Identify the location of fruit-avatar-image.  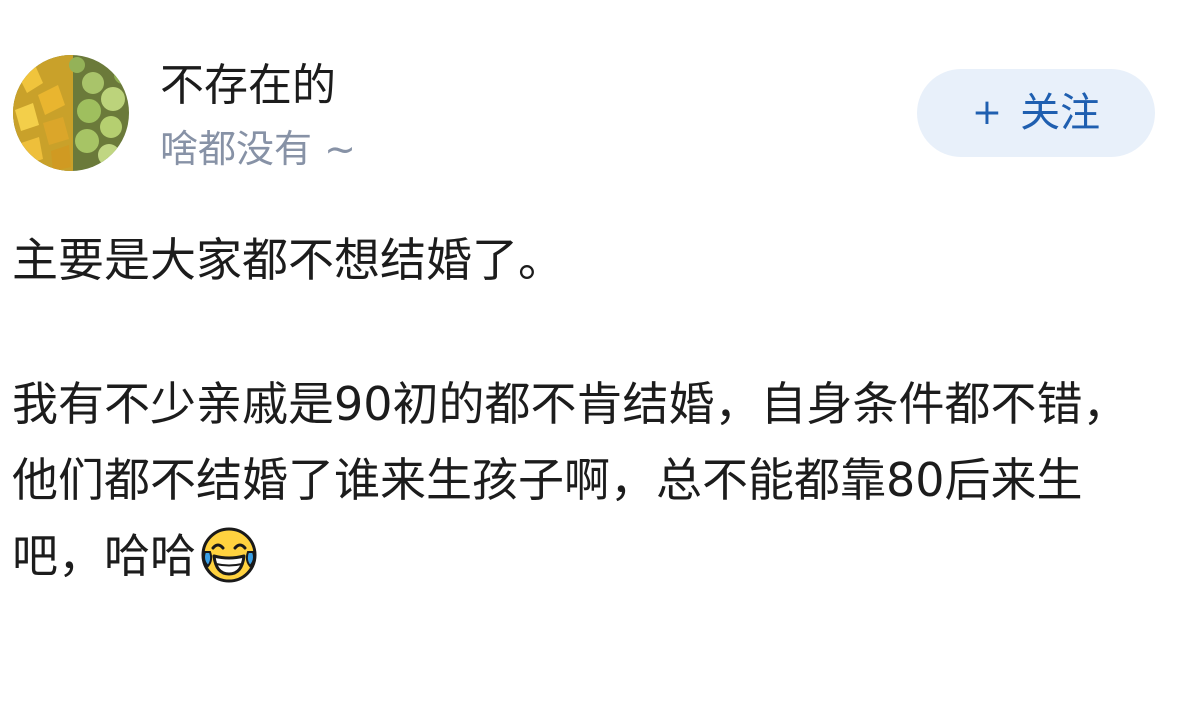
(71, 113).